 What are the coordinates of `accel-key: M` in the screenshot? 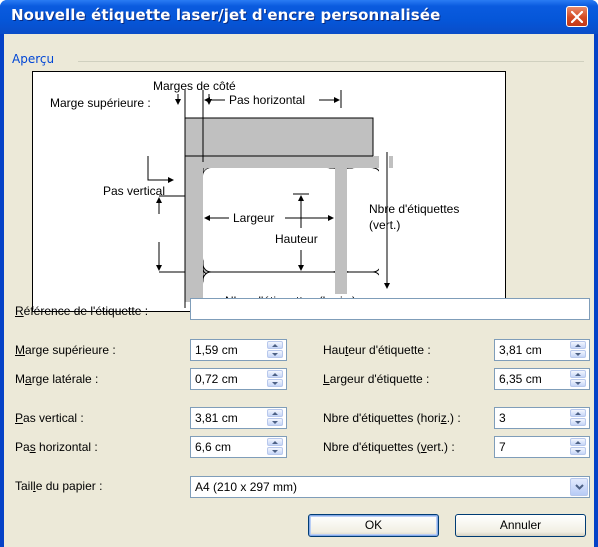 It's located at (20, 350).